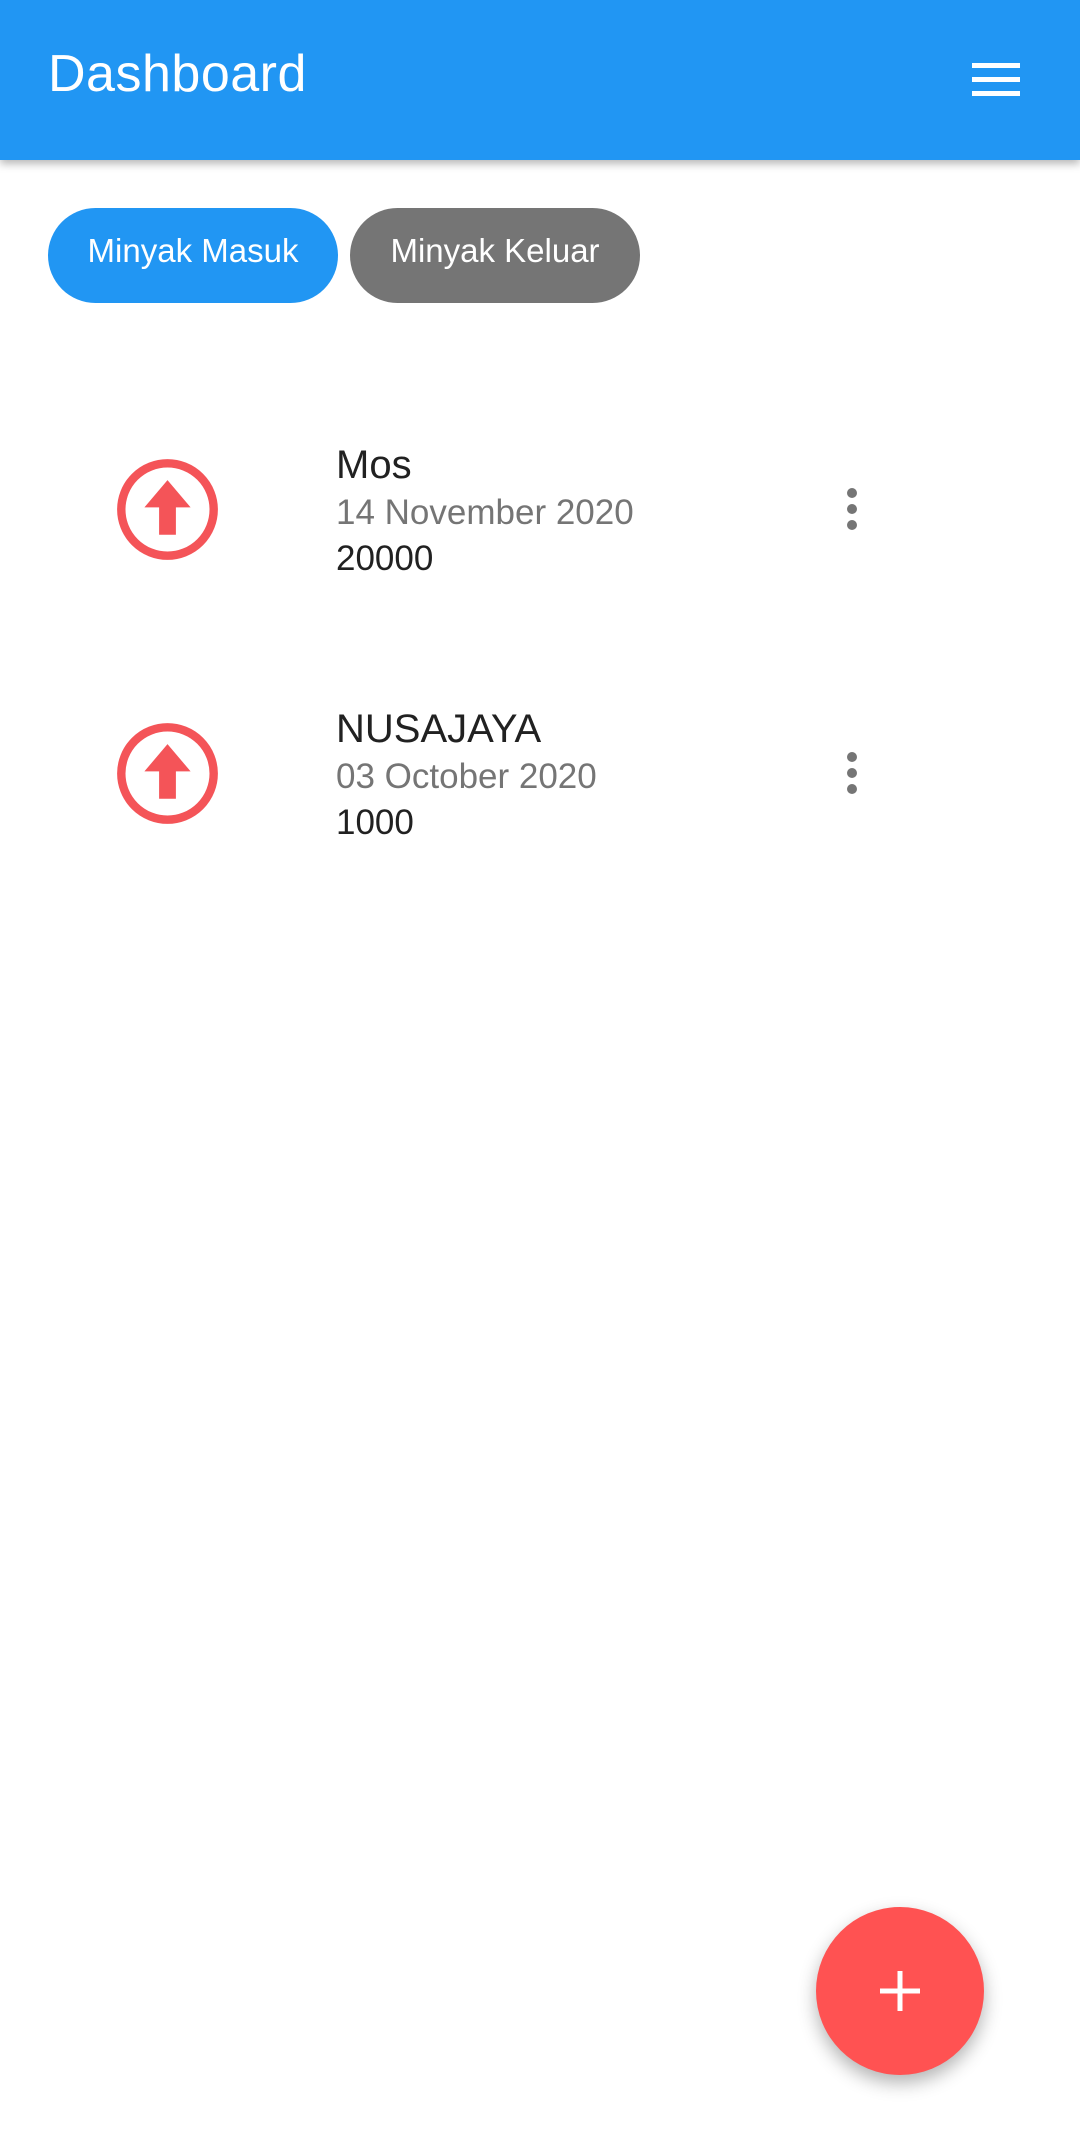 The height and width of the screenshot is (2143, 1080). I want to click on minyak-masuk-label: Minyak Masuk, so click(193, 250).